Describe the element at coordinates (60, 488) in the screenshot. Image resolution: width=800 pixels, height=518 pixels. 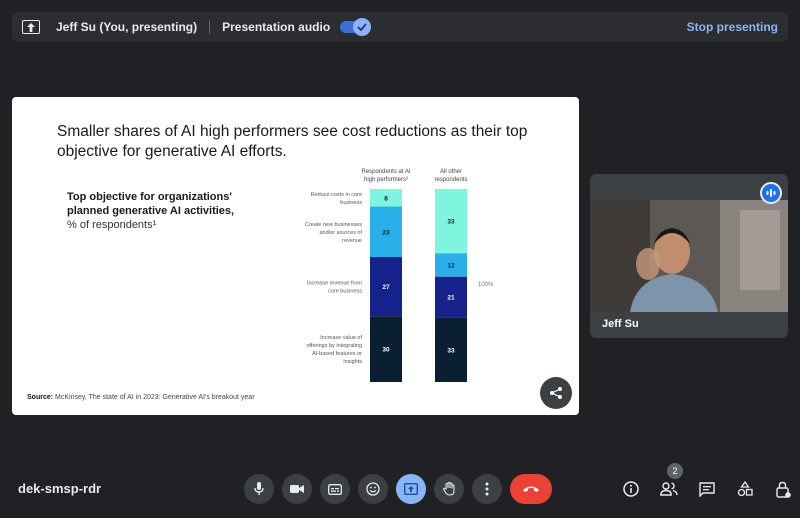
I see `meeting-code: dek-smsp-rdr` at that location.